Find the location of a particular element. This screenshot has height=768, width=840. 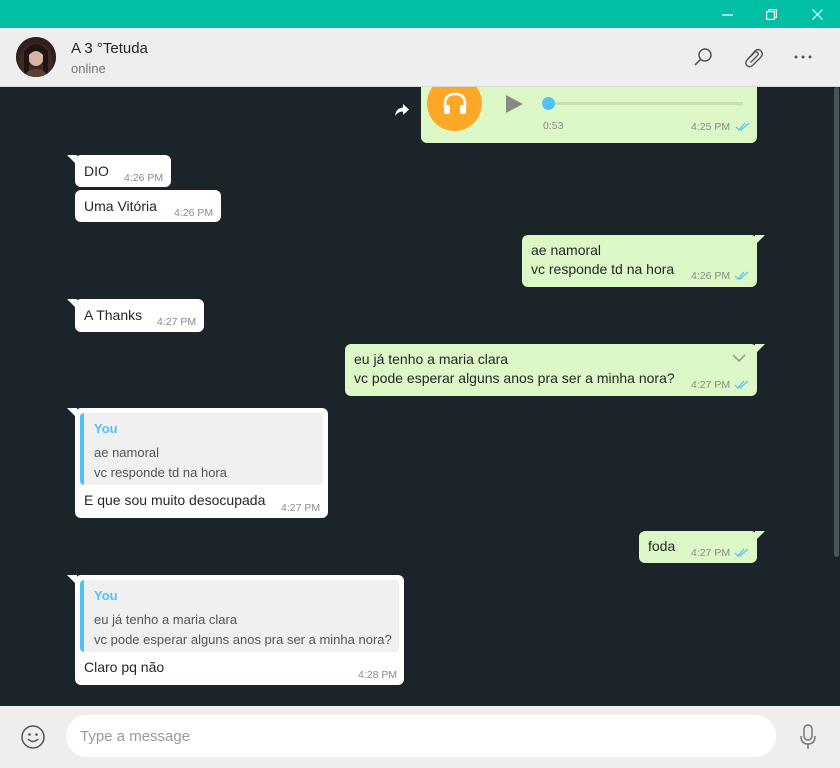

emoji-button is located at coordinates (33, 737).